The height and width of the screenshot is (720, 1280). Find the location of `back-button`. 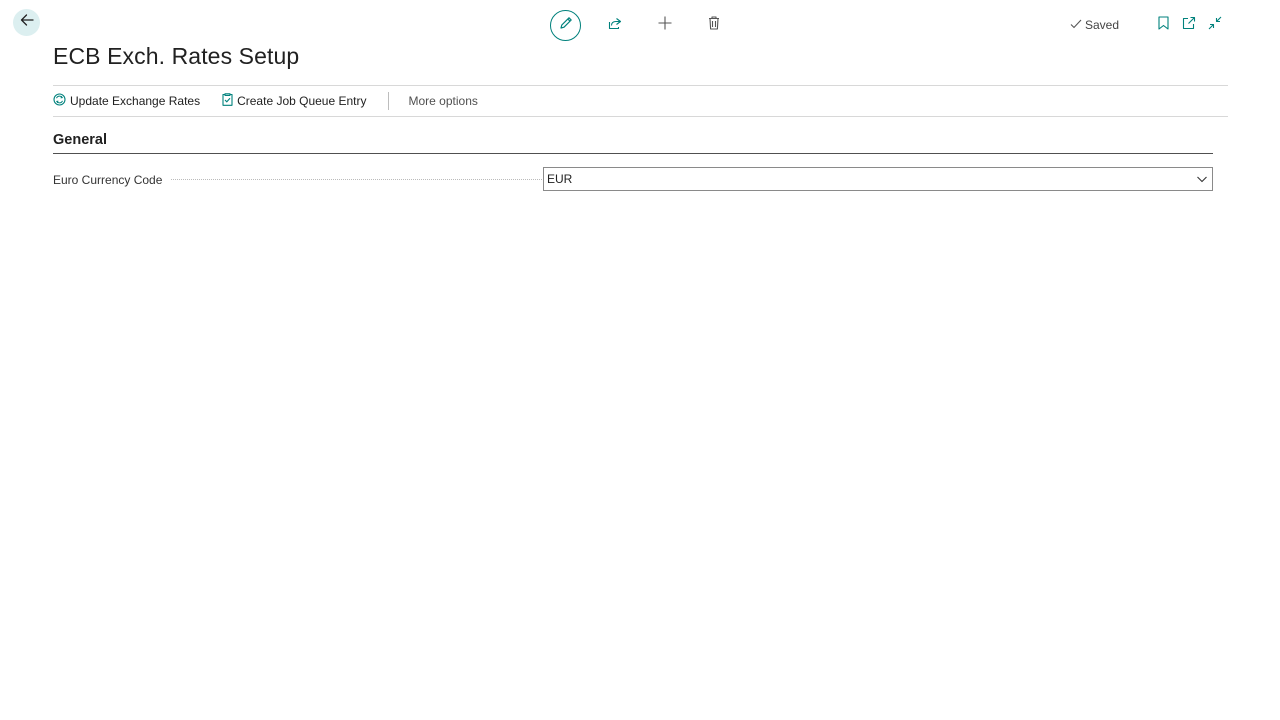

back-button is located at coordinates (26, 22).